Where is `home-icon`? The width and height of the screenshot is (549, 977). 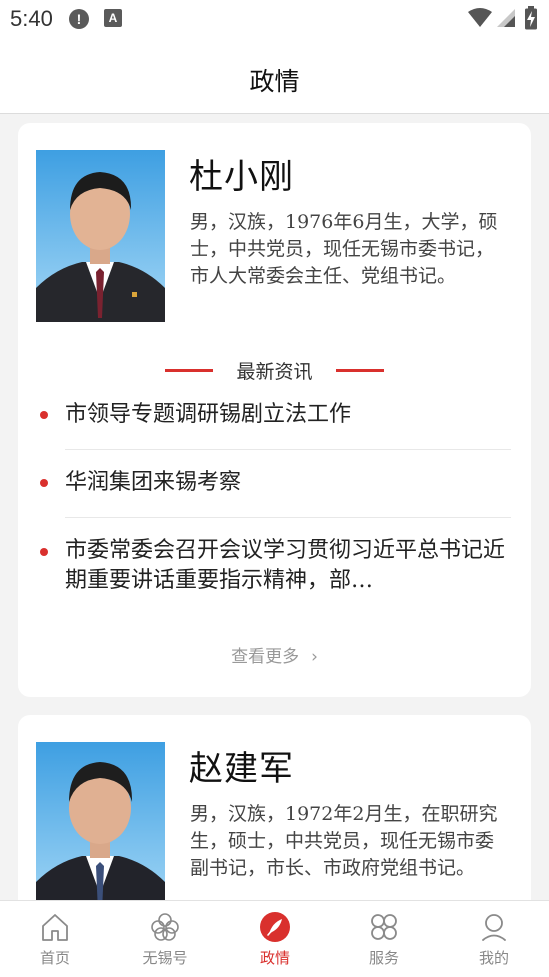 home-icon is located at coordinates (55, 927).